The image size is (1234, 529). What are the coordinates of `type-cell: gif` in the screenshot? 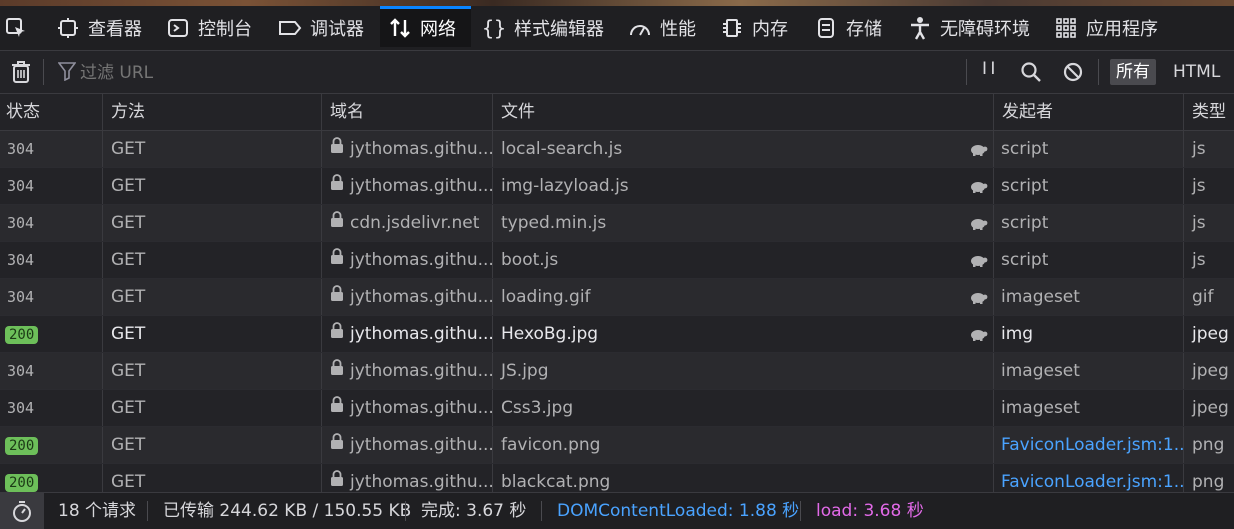 It's located at (1203, 297).